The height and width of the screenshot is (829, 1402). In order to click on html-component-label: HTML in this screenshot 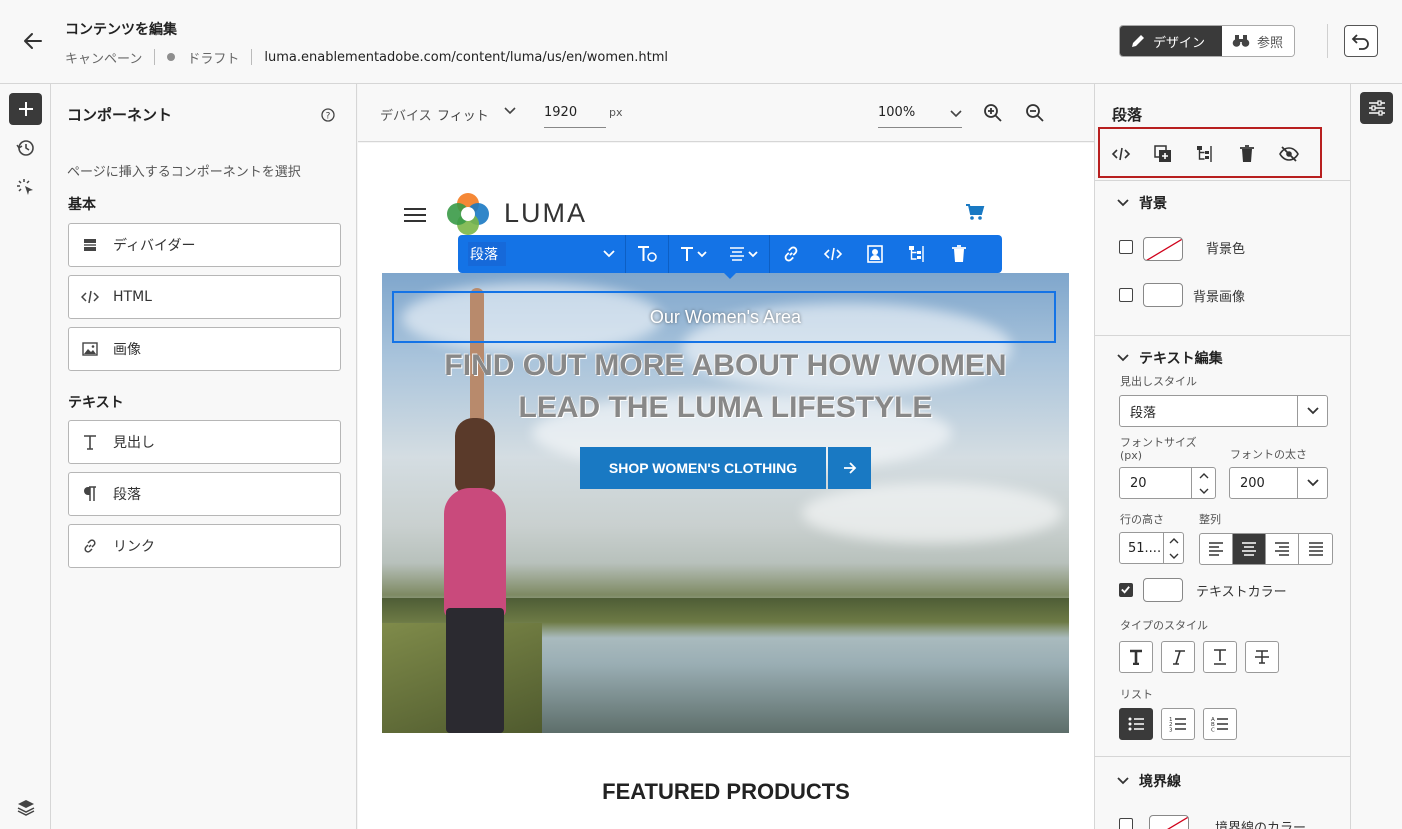, I will do `click(132, 297)`.